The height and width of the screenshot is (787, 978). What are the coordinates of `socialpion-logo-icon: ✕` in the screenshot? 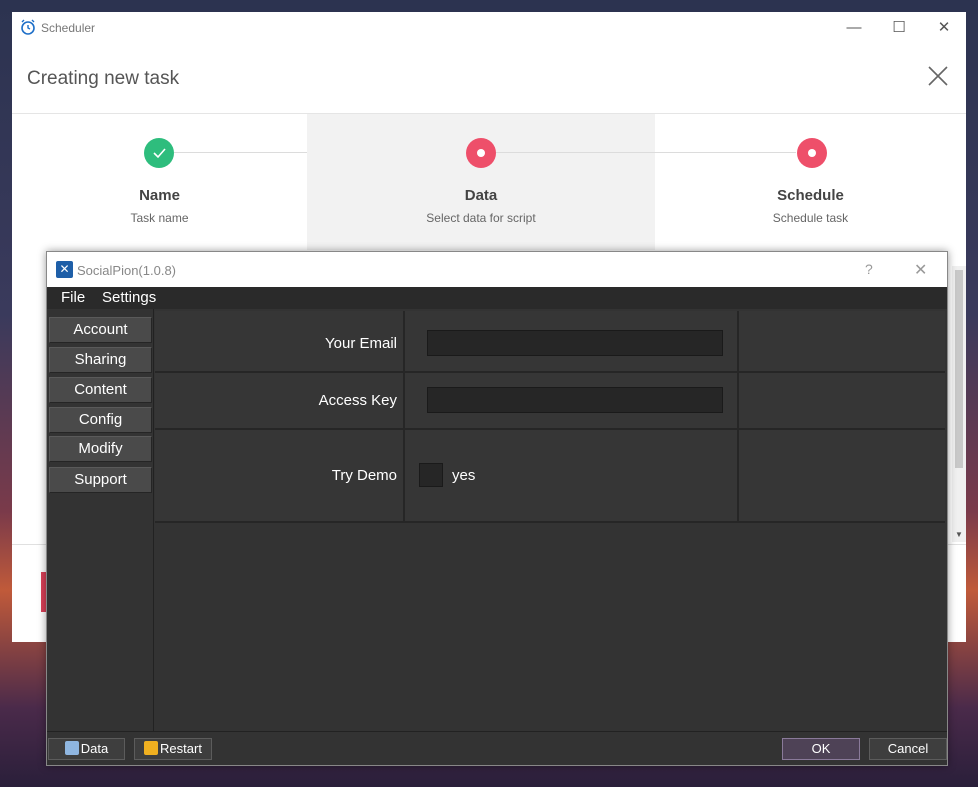 It's located at (64, 269).